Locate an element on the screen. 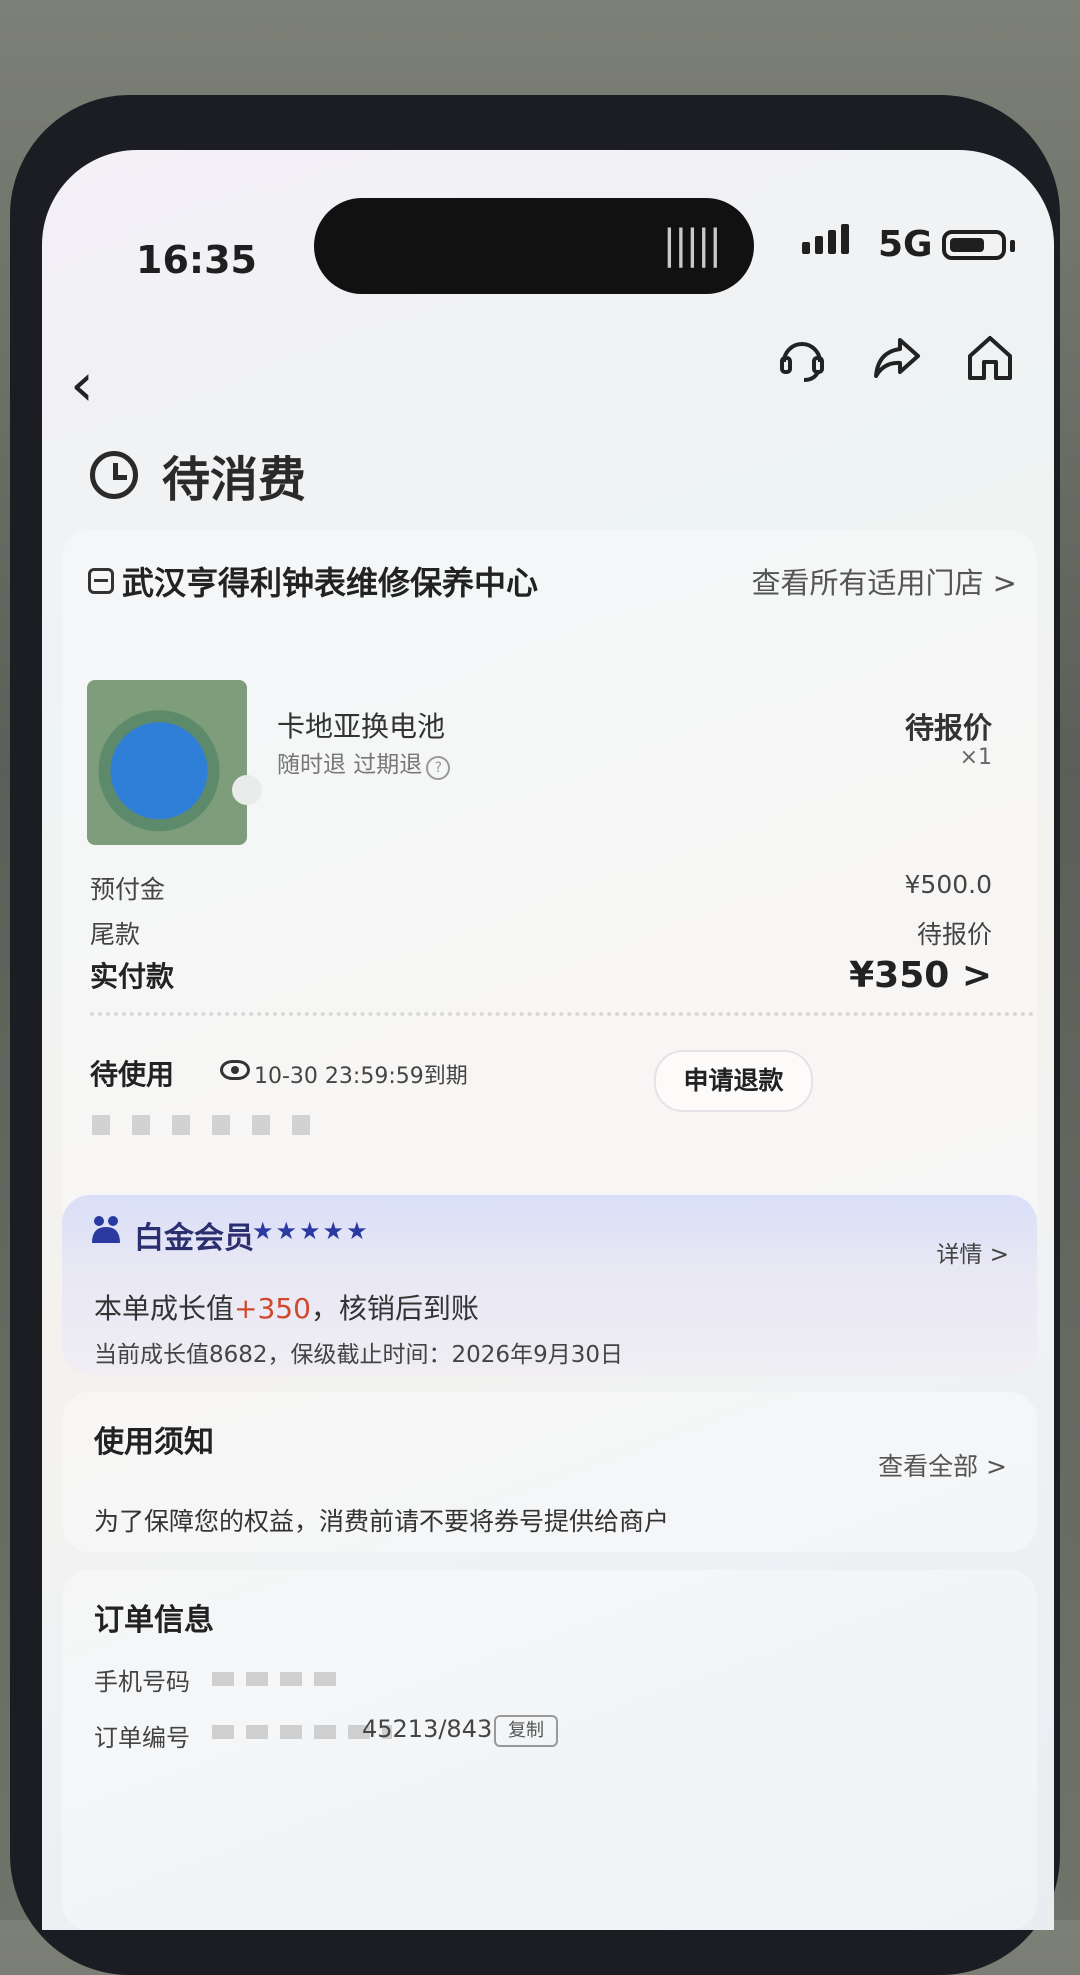 The height and width of the screenshot is (1975, 1080). page-title-row: 待消费 is located at coordinates (198, 475).